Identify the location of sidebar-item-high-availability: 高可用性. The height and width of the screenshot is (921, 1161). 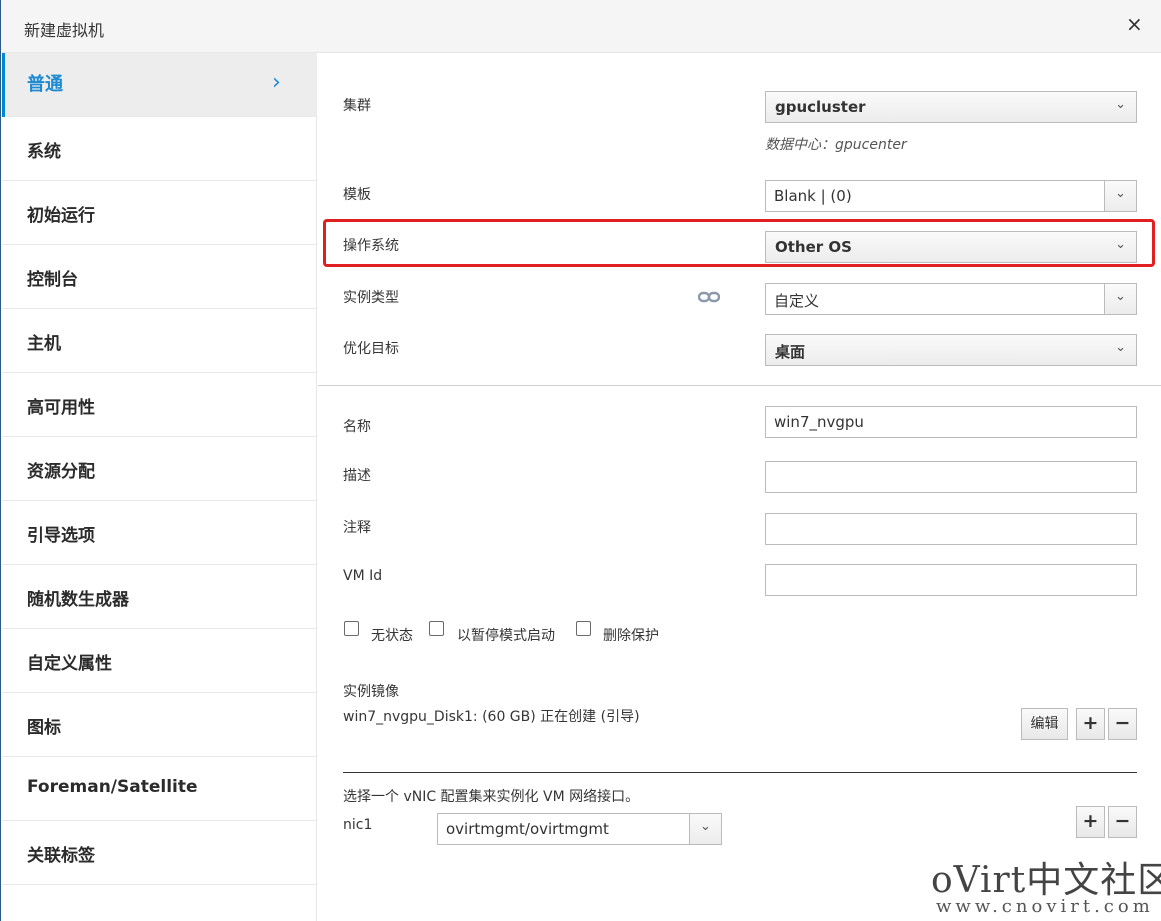
(159, 405).